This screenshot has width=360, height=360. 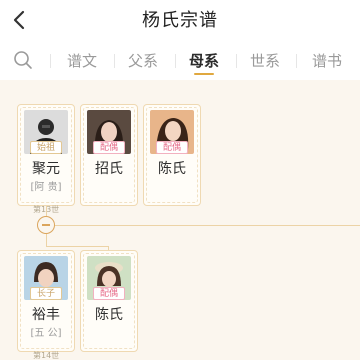 What do you see at coordinates (327, 60) in the screenshot?
I see `tab-pushu: 谱书` at bounding box center [327, 60].